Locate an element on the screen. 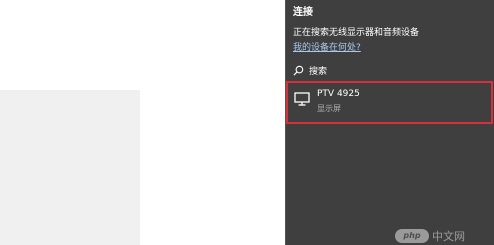 This screenshot has width=494, height=245. search-label: 搜索 is located at coordinates (318, 71).